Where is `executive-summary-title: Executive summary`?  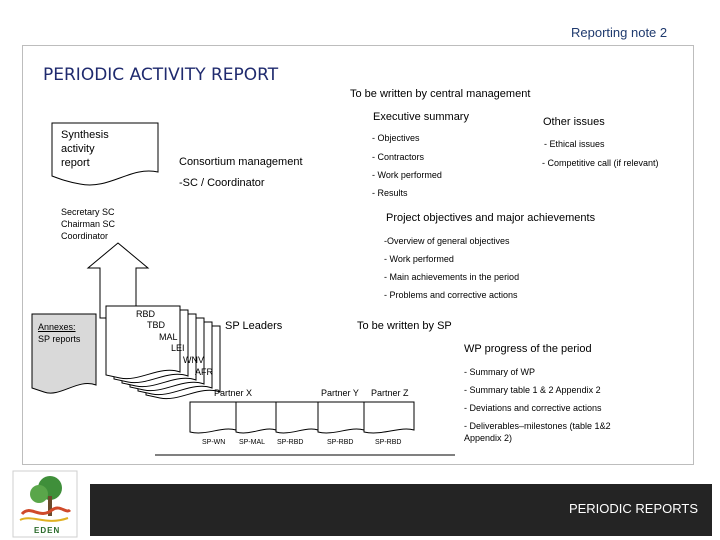 executive-summary-title: Executive summary is located at coordinates (421, 117).